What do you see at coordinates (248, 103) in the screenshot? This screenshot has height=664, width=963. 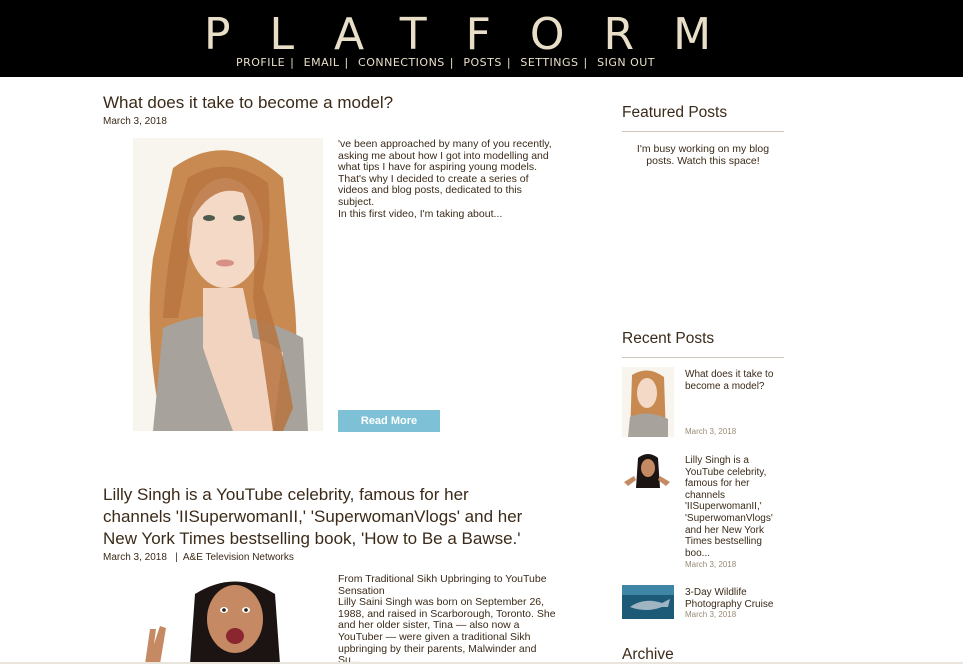 I see `post-title: What does it take to become a model?` at bounding box center [248, 103].